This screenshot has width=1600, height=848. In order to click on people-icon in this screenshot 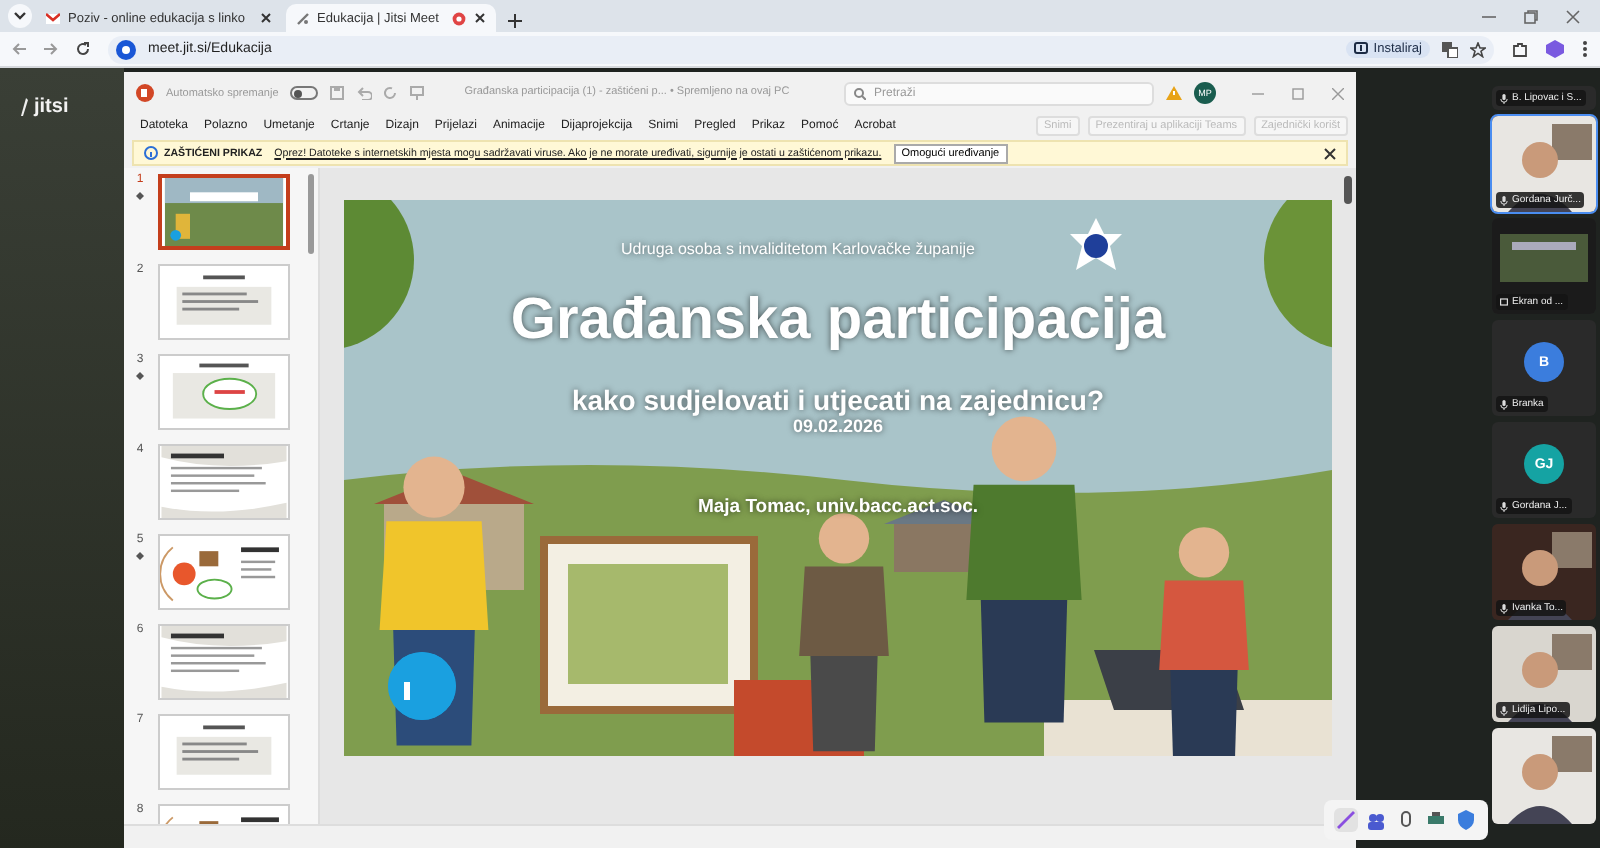, I will do `click(1375, 820)`.